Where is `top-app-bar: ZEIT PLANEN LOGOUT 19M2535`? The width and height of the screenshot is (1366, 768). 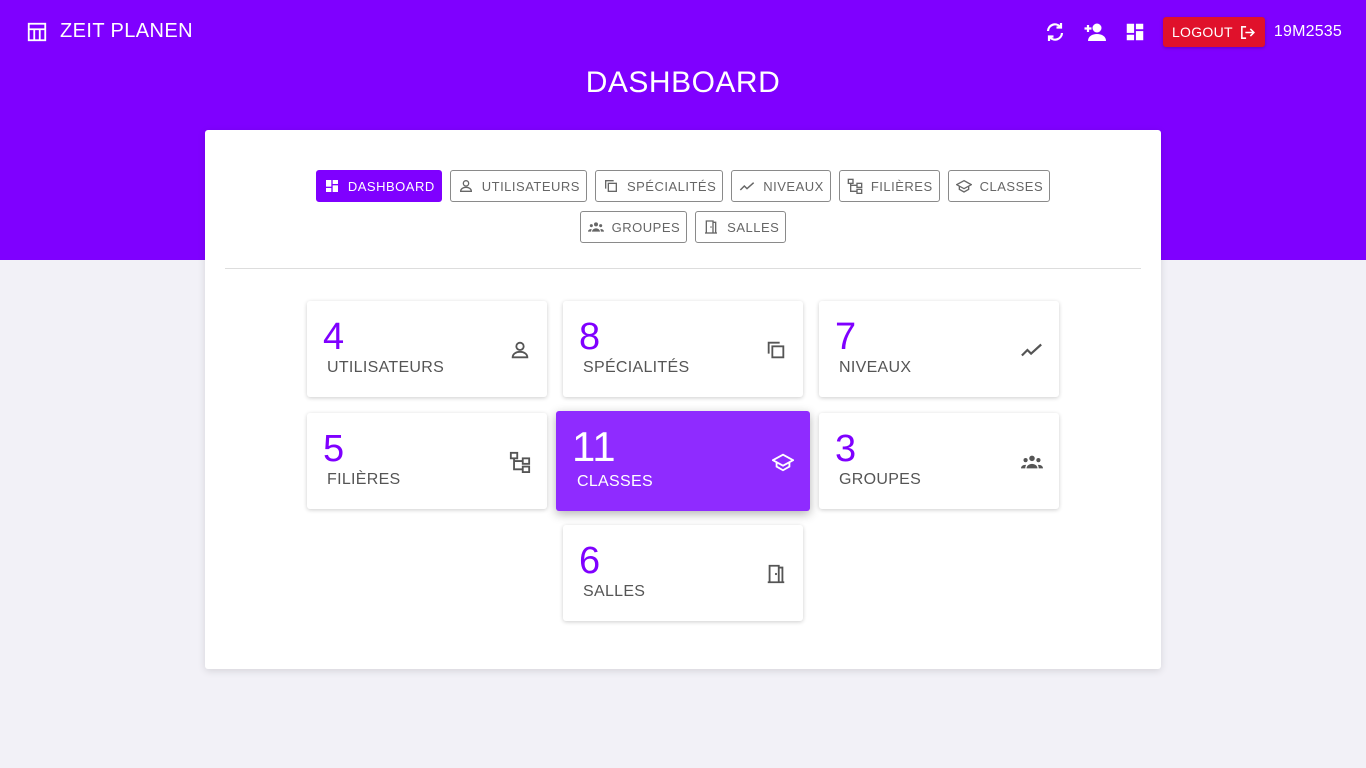 top-app-bar: ZEIT PLANEN LOGOUT 19M2535 is located at coordinates (683, 32).